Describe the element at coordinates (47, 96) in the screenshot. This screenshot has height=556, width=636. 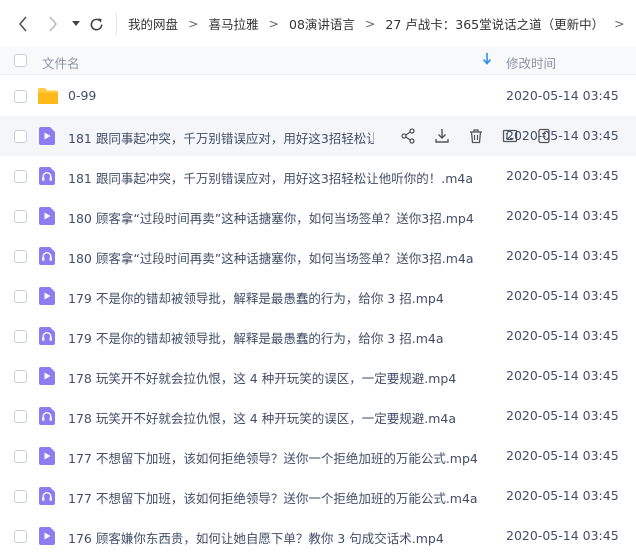
I see `folder-icon` at that location.